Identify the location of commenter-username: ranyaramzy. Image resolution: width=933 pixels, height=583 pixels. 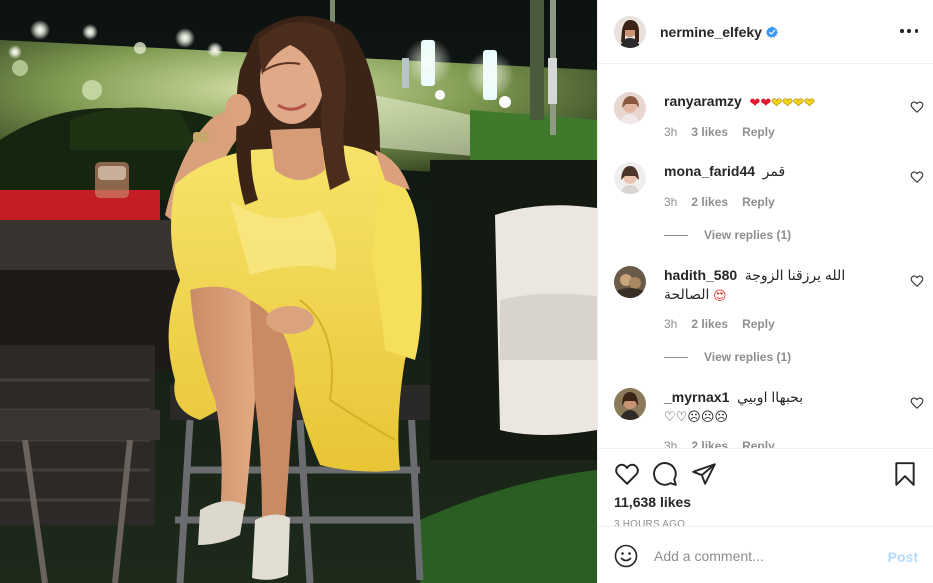
(703, 101).